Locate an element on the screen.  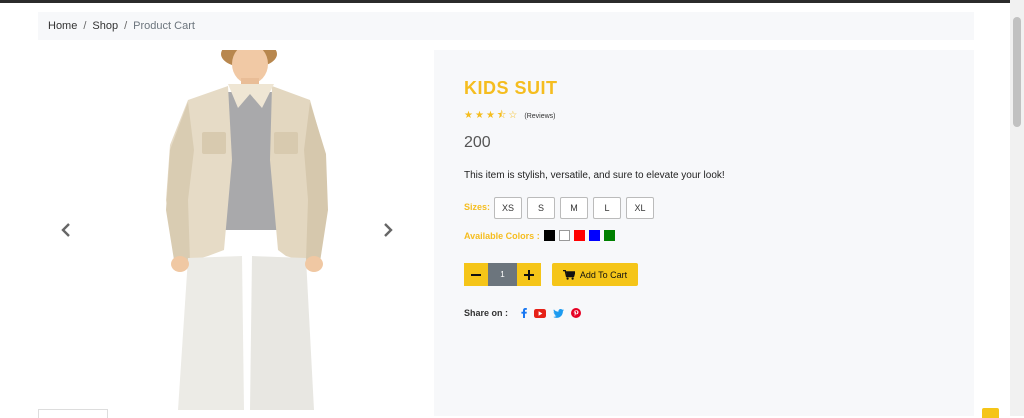
gallery-next-button is located at coordinates (388, 230).